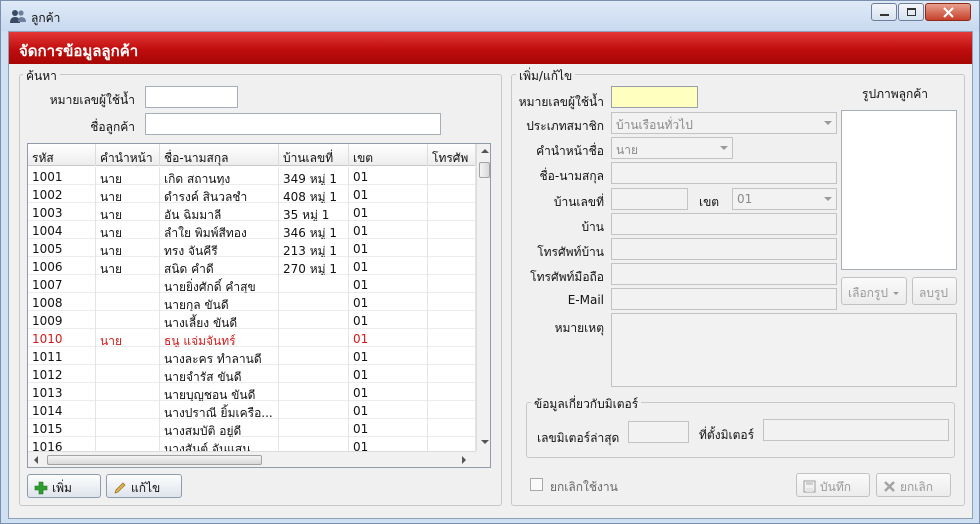 The width and height of the screenshot is (980, 524). Describe the element at coordinates (46, 18) in the screenshot. I see `window-title: ลูกค้า` at that location.